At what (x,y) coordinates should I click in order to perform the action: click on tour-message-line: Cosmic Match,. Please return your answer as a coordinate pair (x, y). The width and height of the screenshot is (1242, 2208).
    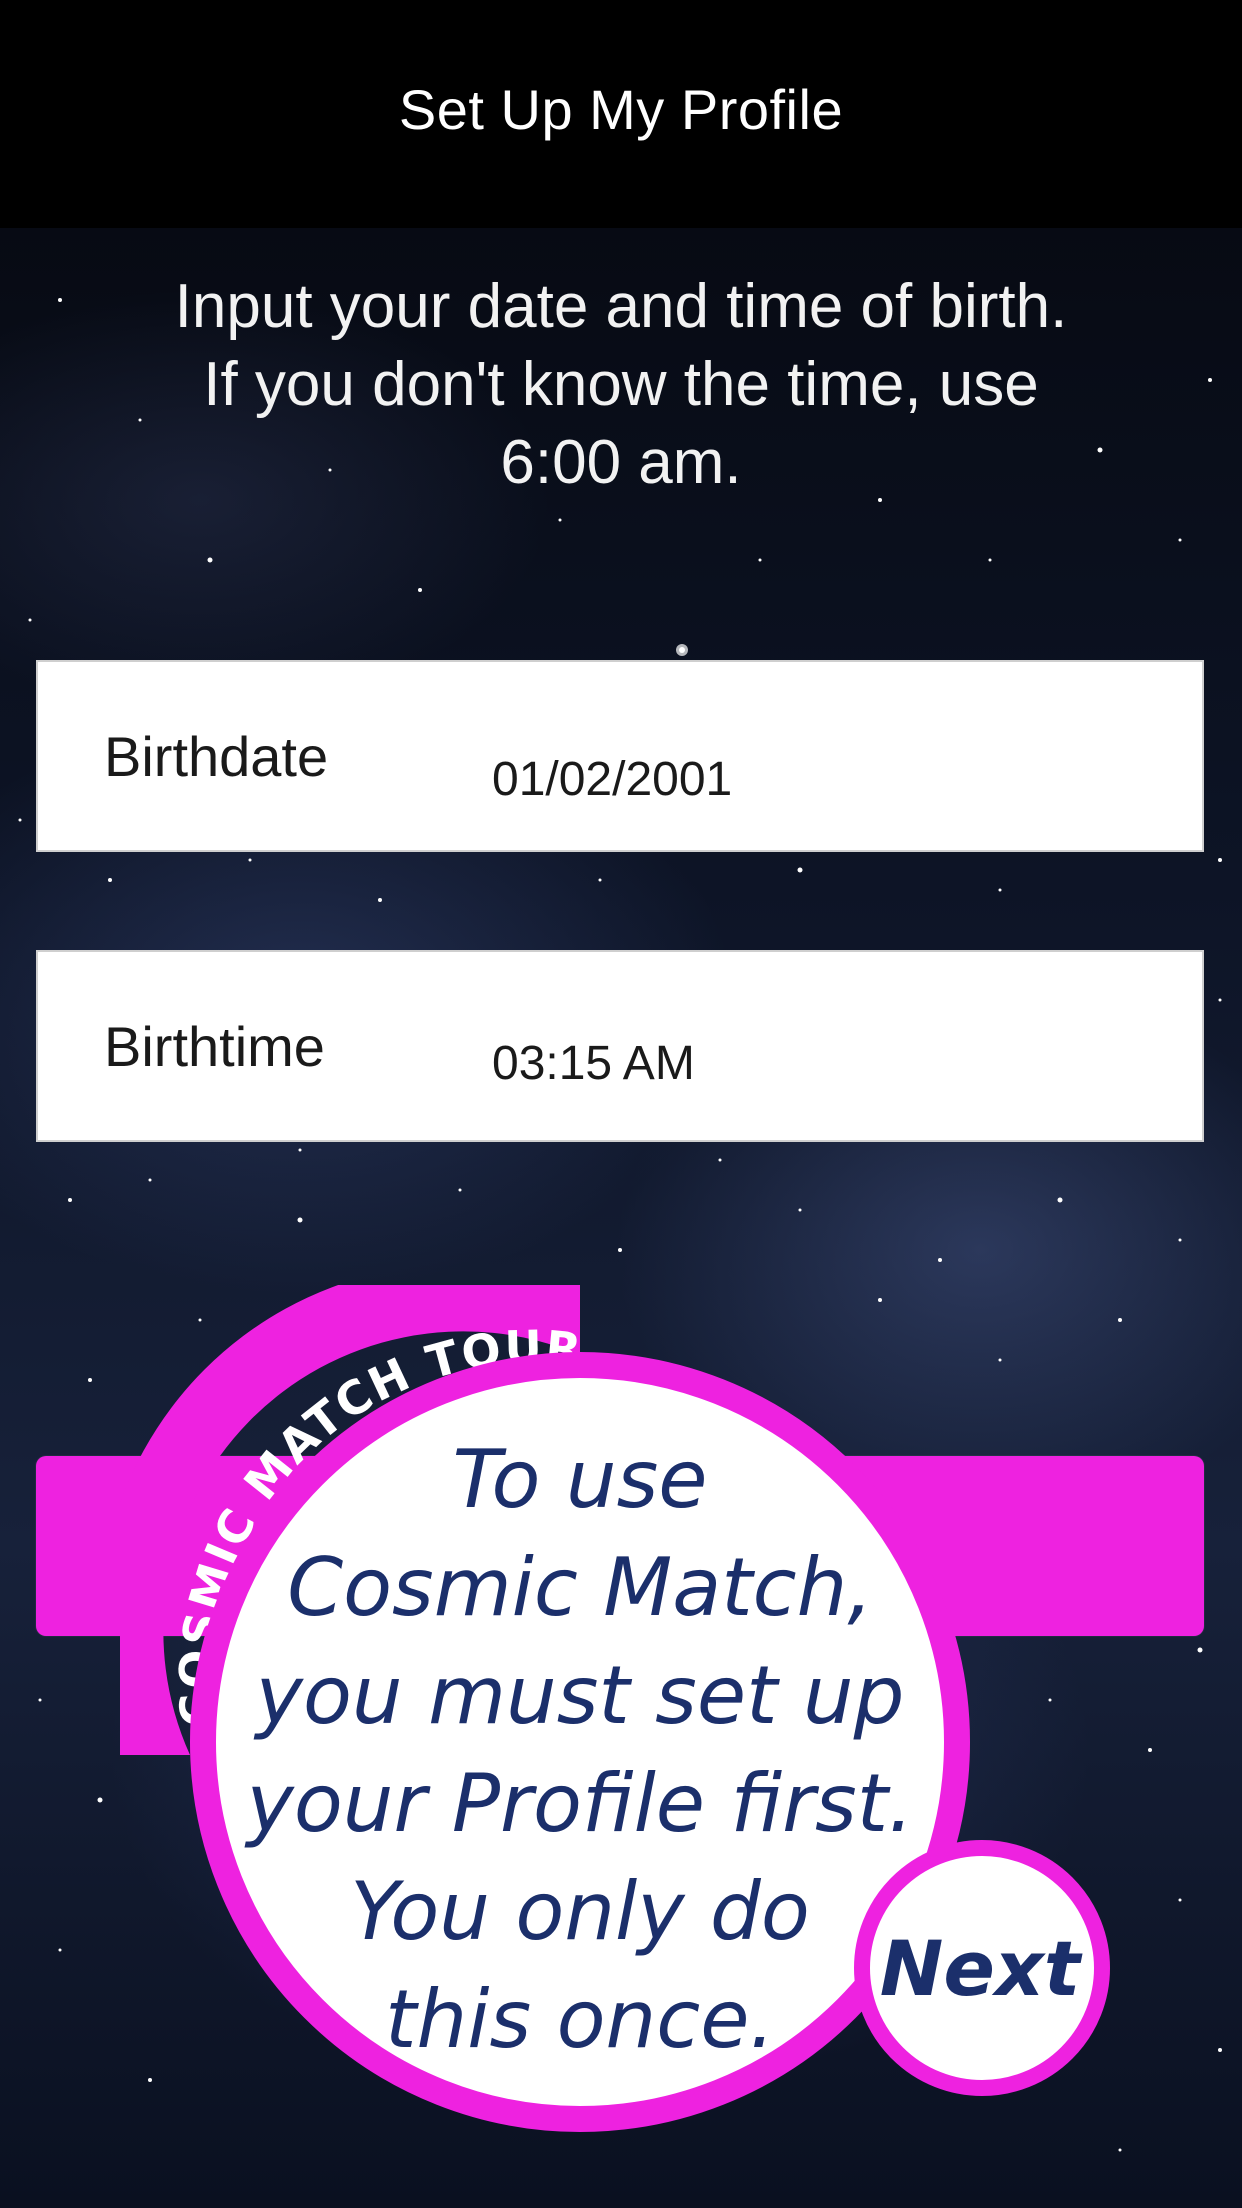
    Looking at the image, I should click on (580, 1587).